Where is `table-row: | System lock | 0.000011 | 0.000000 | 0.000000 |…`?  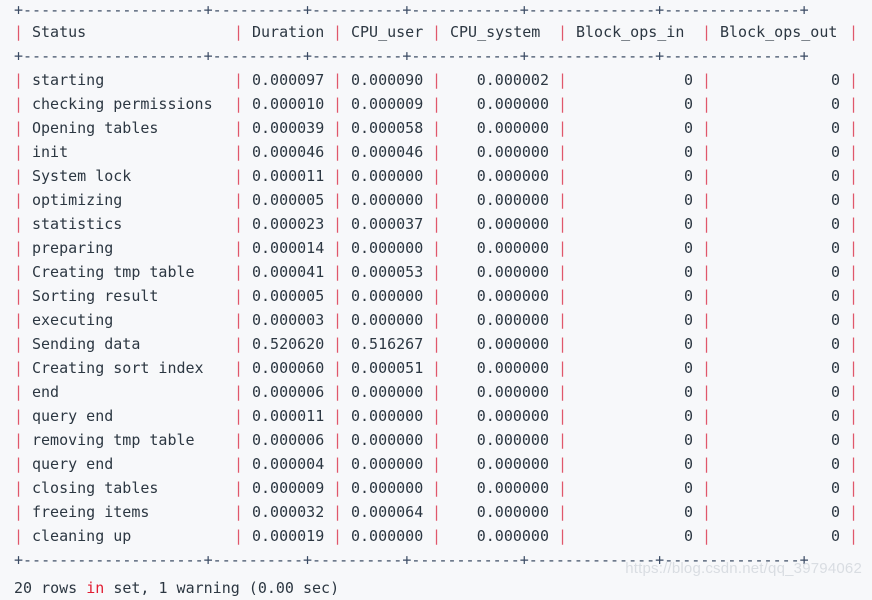
table-row: | System lock | 0.000011 | 0.000000 | 0.000000 |… is located at coordinates (437, 176).